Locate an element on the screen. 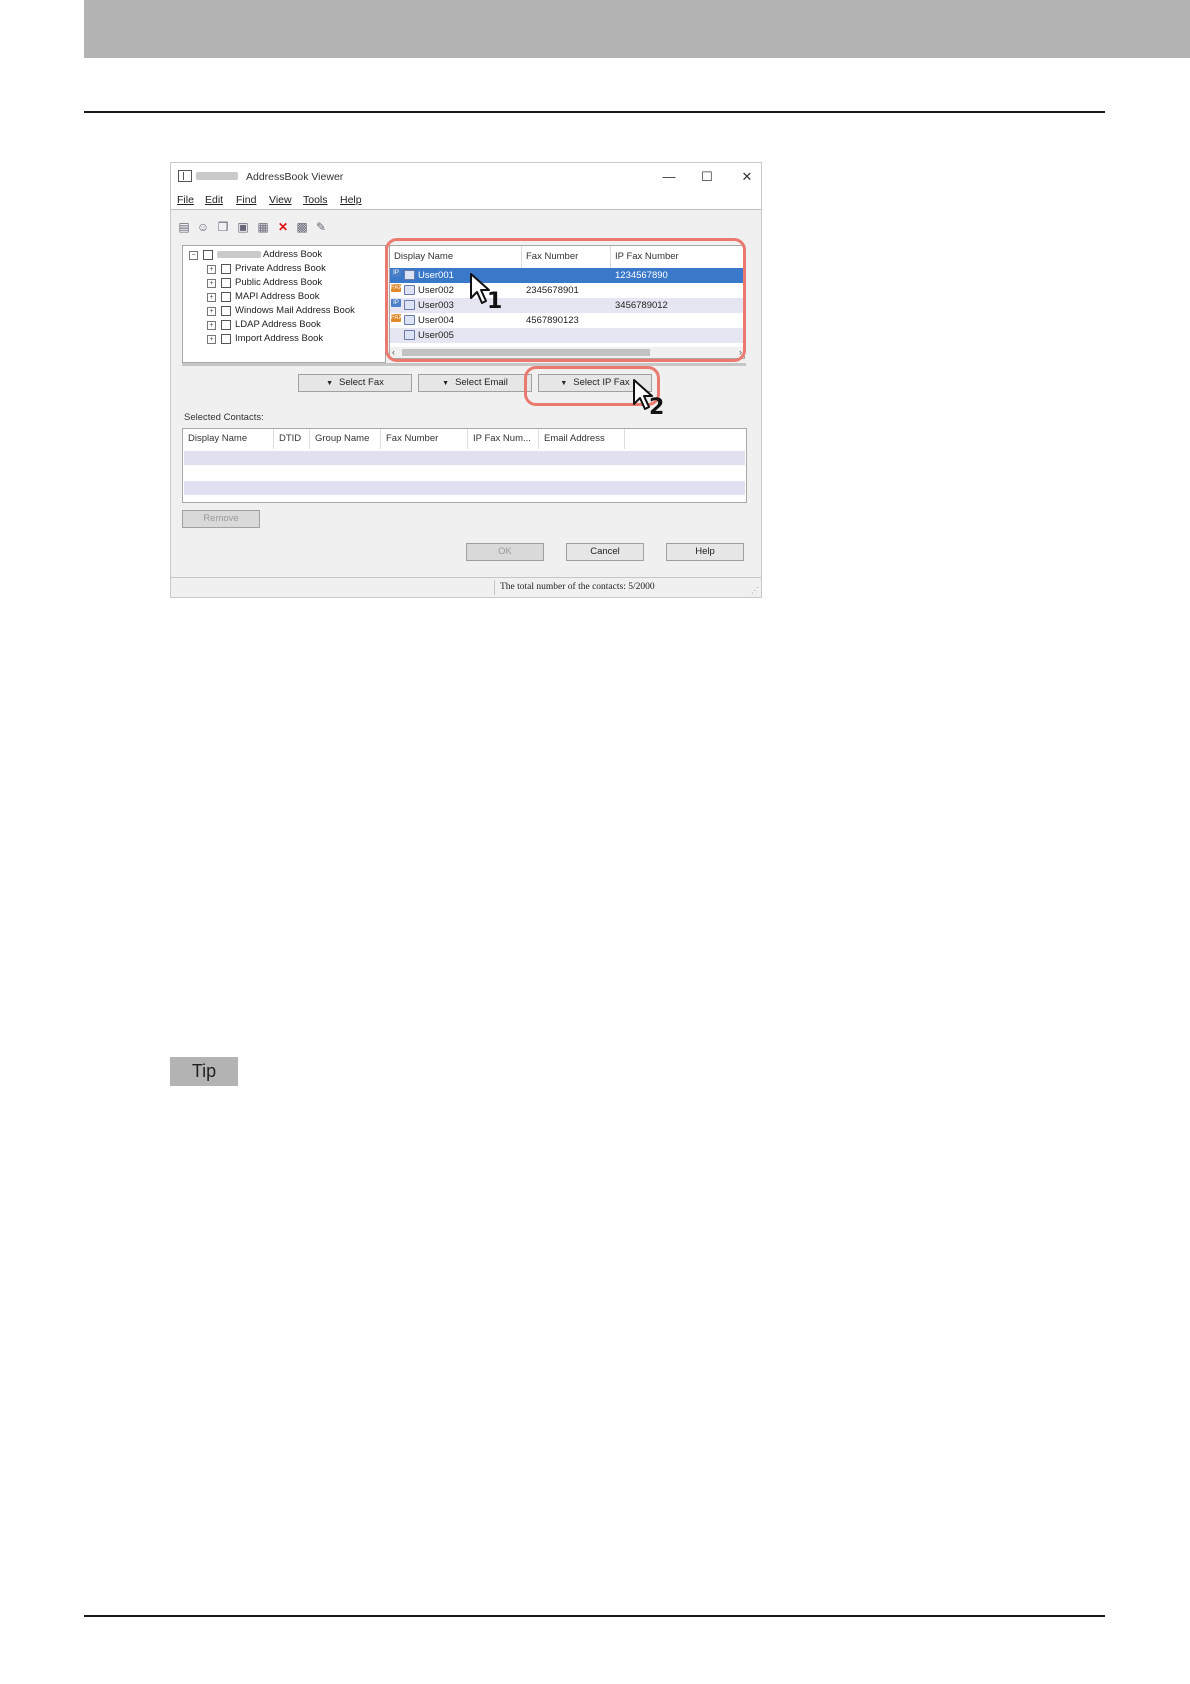  selected-contacts-label: Selected Contacts: is located at coordinates (224, 417).